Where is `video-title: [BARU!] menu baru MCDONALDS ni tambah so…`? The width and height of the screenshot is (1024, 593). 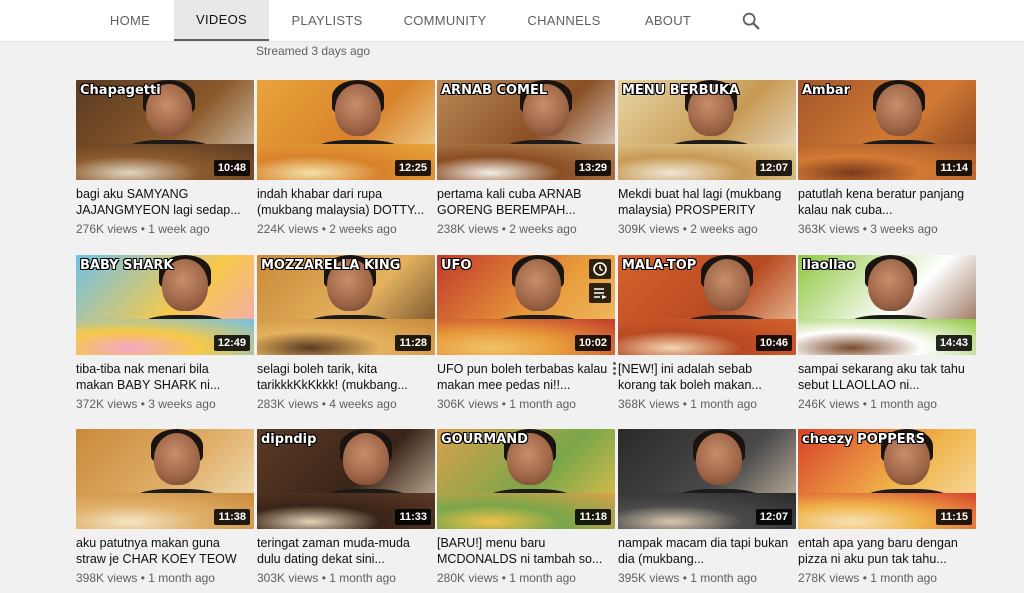
video-title: [BARU!] menu baru MCDONALDS ni tambah so… is located at coordinates (526, 551).